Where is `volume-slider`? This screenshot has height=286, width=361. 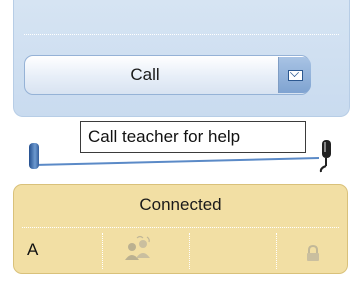 volume-slider is located at coordinates (177, 162).